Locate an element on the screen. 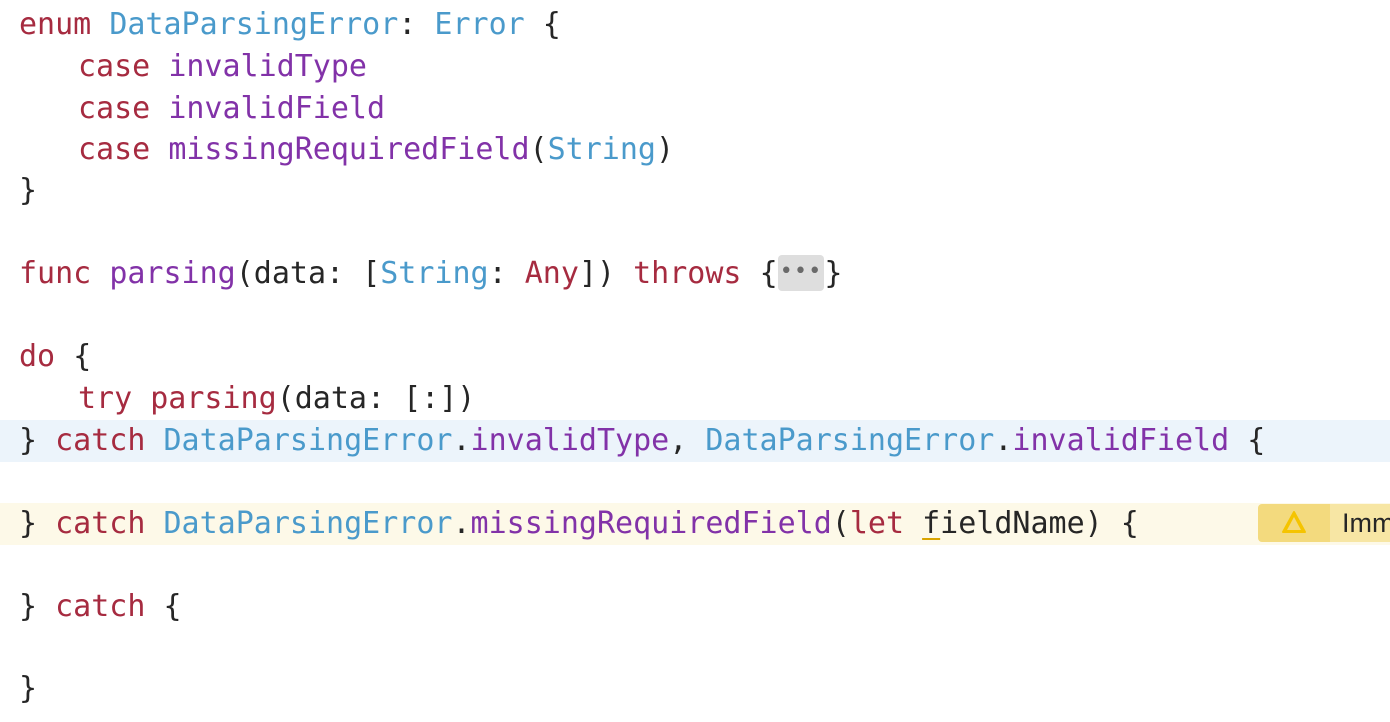 This screenshot has width=1390, height=722. code-line-enum-close: } is located at coordinates (695, 191).